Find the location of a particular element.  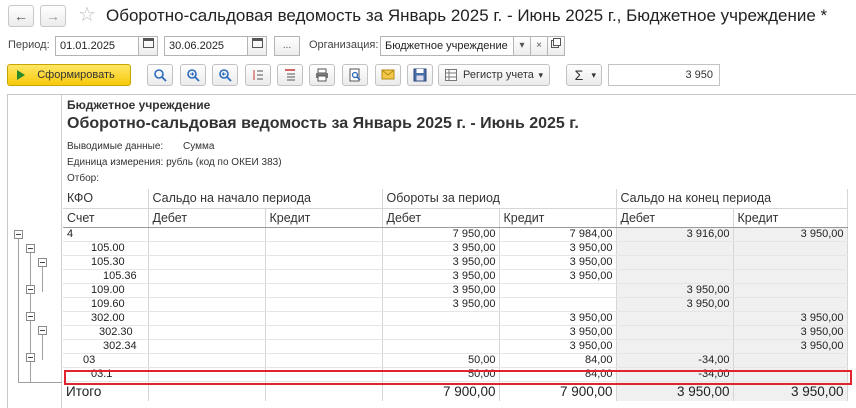

table-row: 03 50,00 84,00 -34,00 is located at coordinates (455, 360).